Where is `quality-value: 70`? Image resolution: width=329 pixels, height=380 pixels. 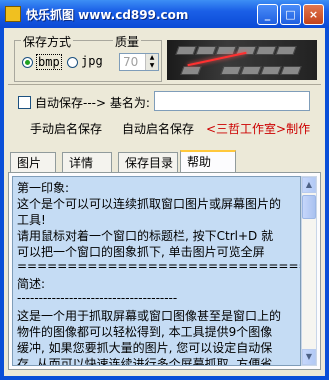
quality-value: 70 is located at coordinates (131, 62).